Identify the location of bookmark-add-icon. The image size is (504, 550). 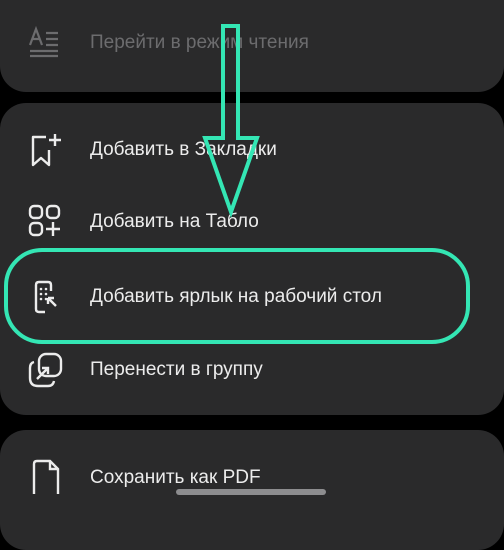
(46, 150).